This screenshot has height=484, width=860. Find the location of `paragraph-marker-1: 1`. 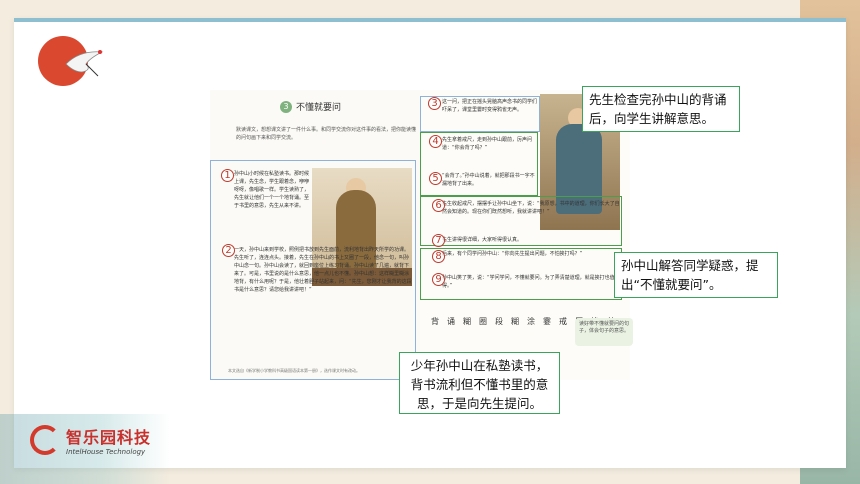

paragraph-marker-1: 1 is located at coordinates (227, 175).